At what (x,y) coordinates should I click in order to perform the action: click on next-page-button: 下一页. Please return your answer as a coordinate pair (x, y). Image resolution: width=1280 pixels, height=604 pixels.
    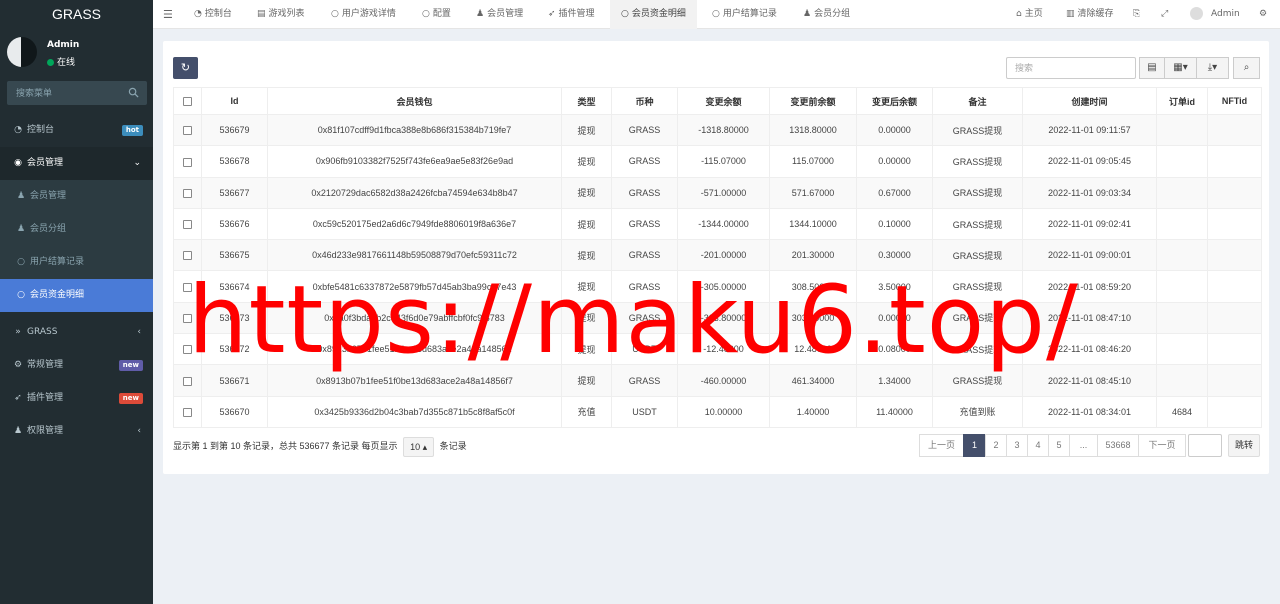
    Looking at the image, I should click on (1162, 445).